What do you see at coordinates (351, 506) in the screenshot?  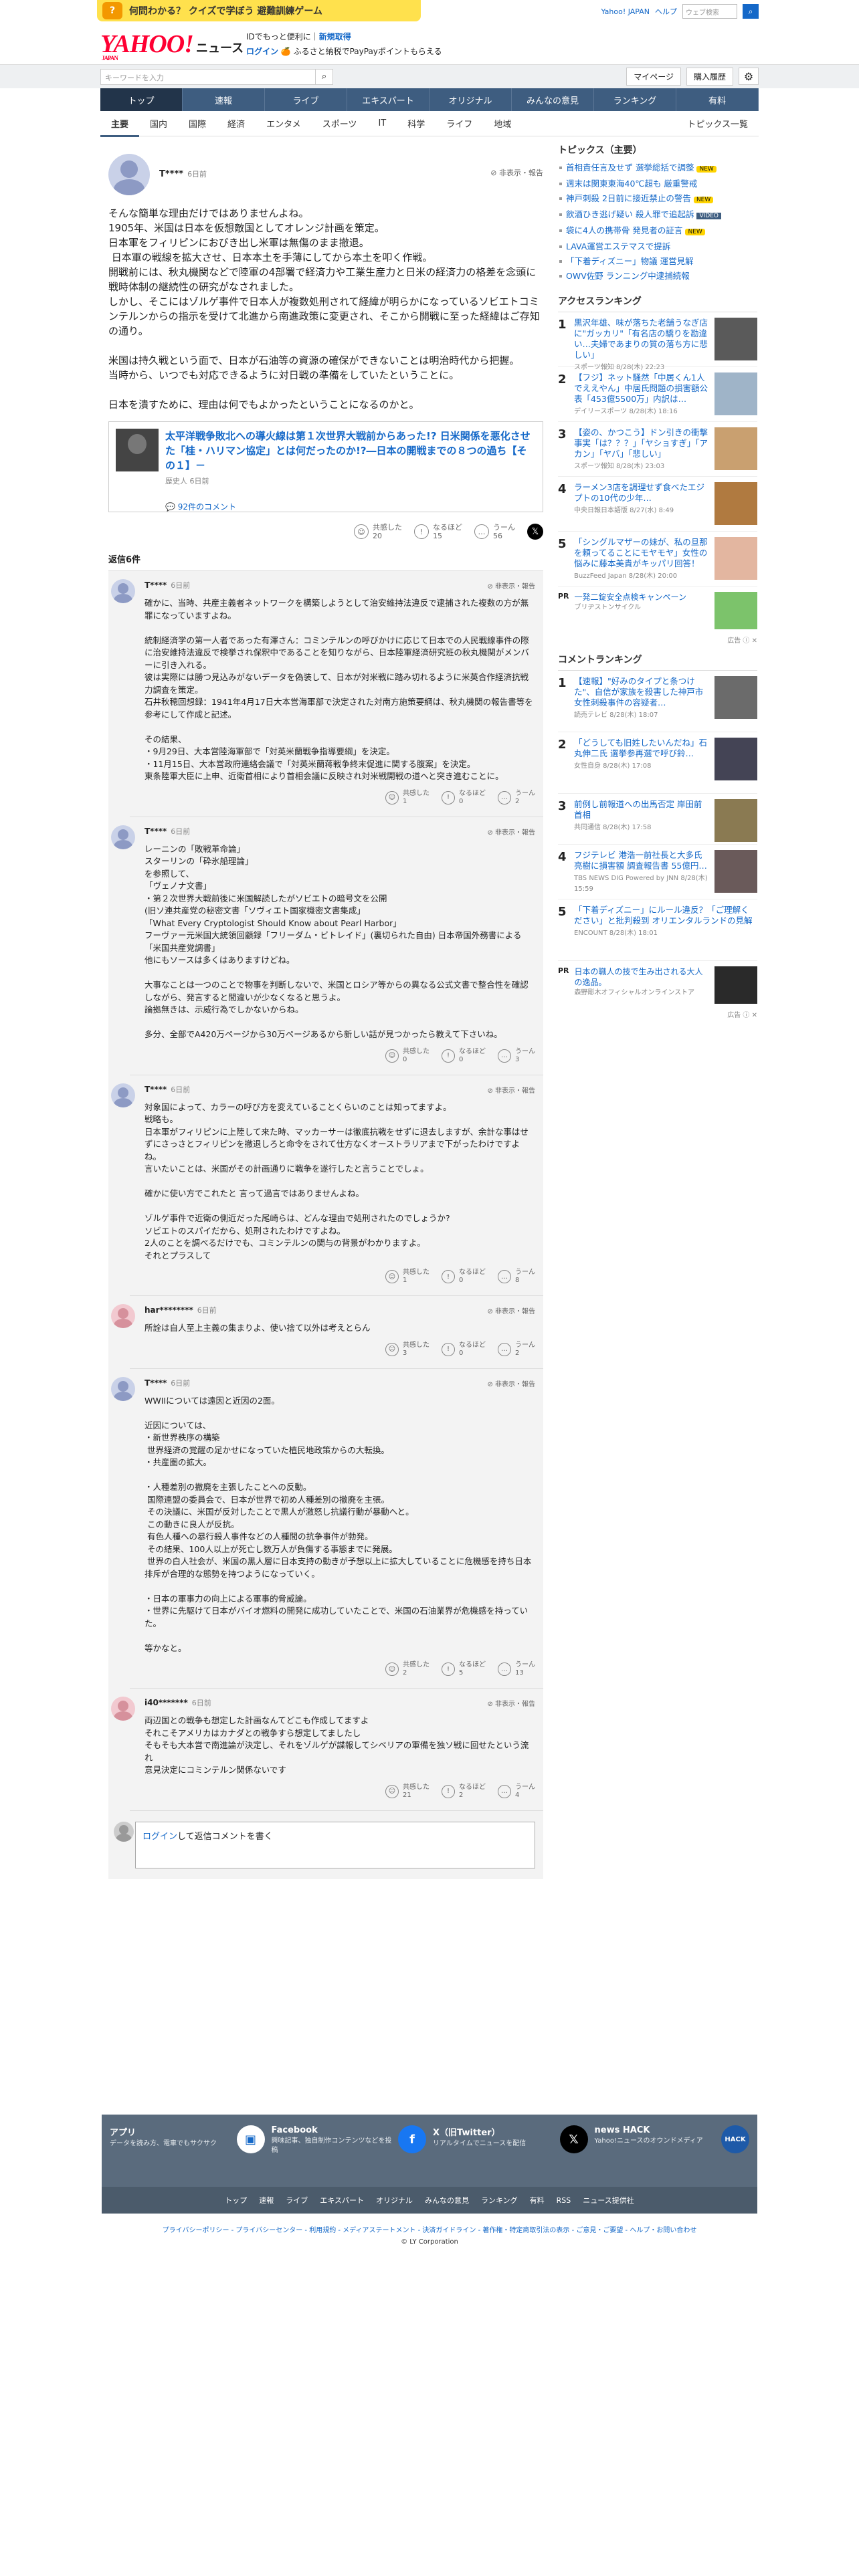 I see `article-comments-link: 💬 92件のコメント` at bounding box center [351, 506].